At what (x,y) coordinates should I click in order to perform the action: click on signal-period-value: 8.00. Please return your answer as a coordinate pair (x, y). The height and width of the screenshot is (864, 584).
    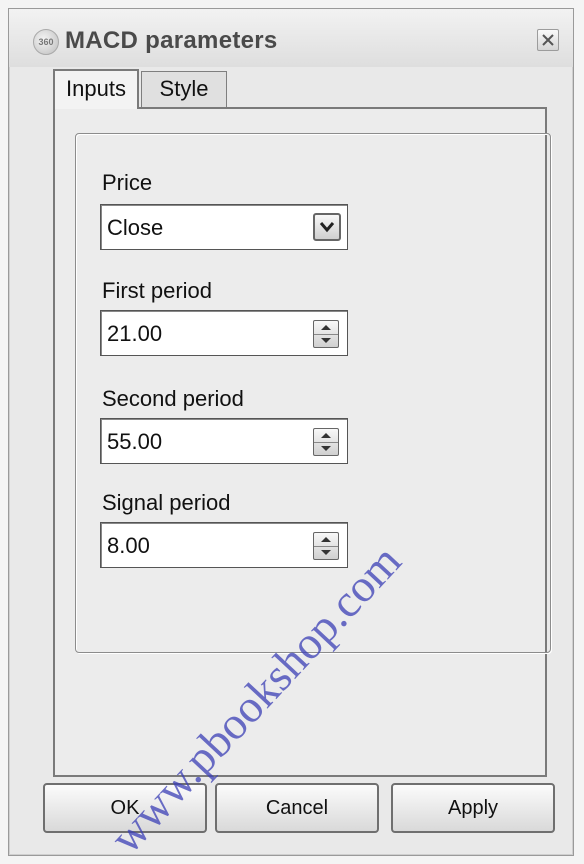
    Looking at the image, I should click on (128, 545).